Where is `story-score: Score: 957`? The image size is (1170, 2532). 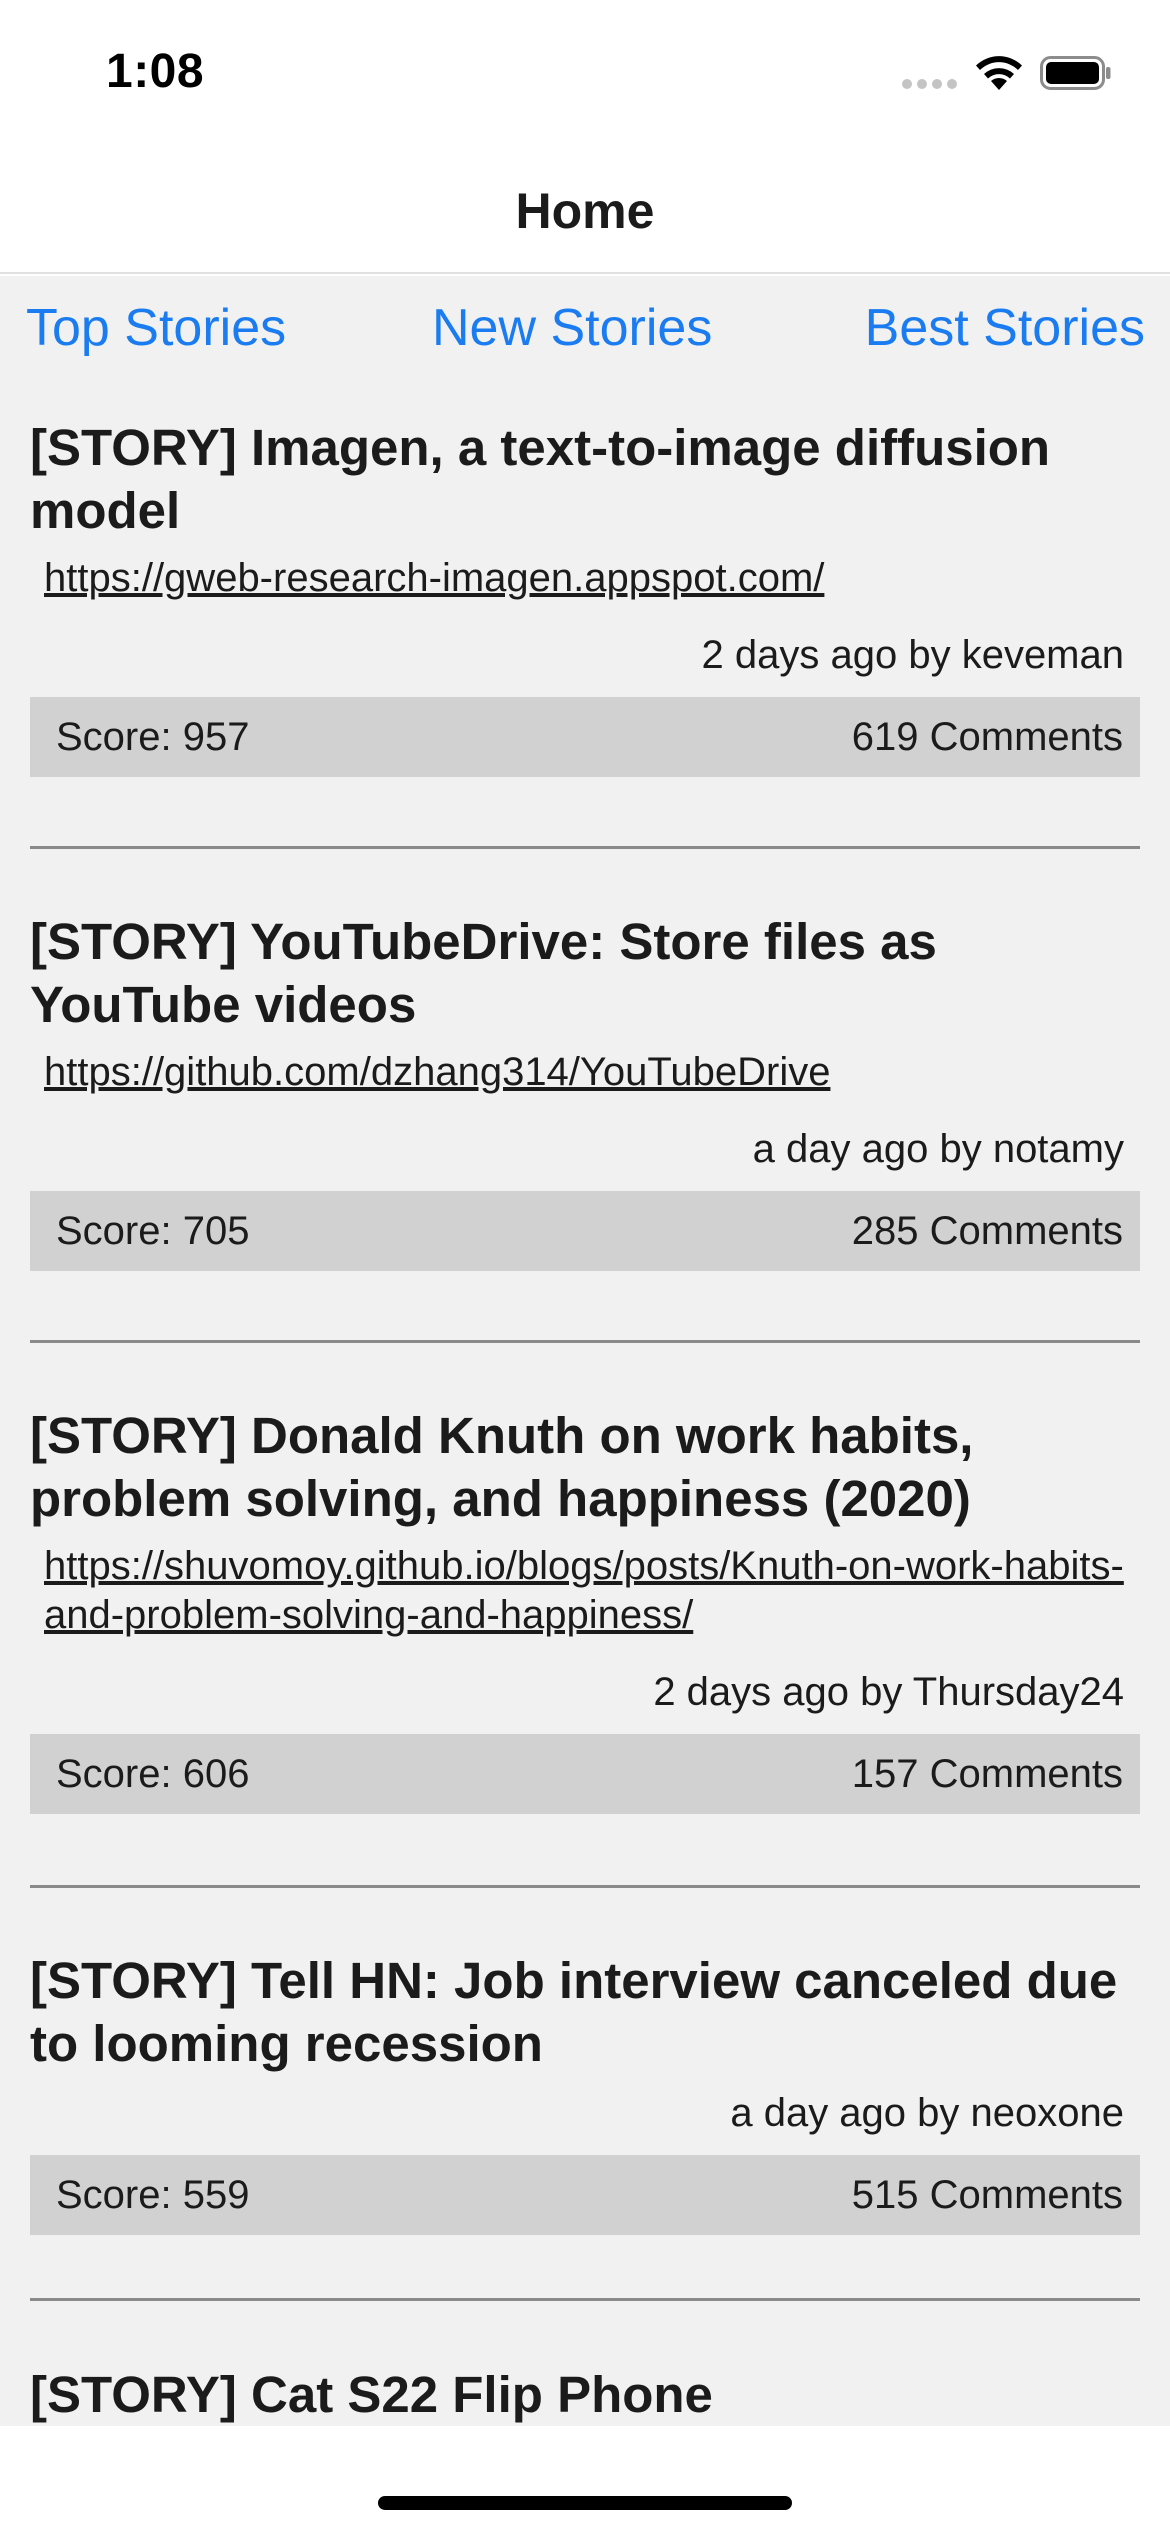 story-score: Score: 957 is located at coordinates (153, 736).